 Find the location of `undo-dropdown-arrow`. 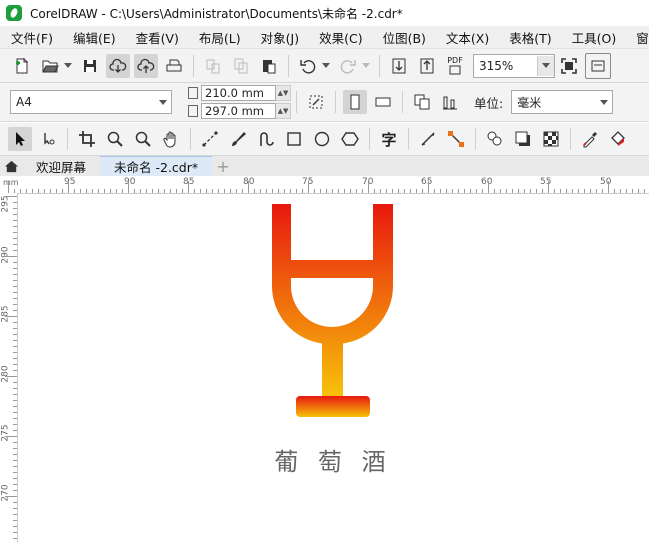

undo-dropdown-arrow is located at coordinates (326, 65).